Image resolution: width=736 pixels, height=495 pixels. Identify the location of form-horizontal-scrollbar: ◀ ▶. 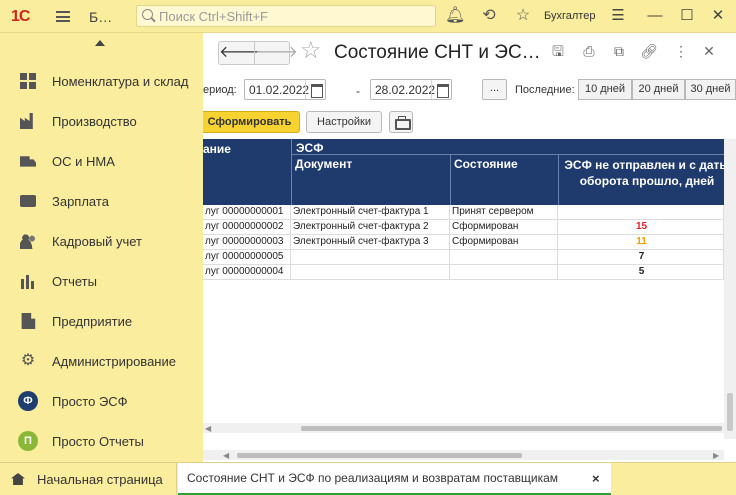
(463, 455).